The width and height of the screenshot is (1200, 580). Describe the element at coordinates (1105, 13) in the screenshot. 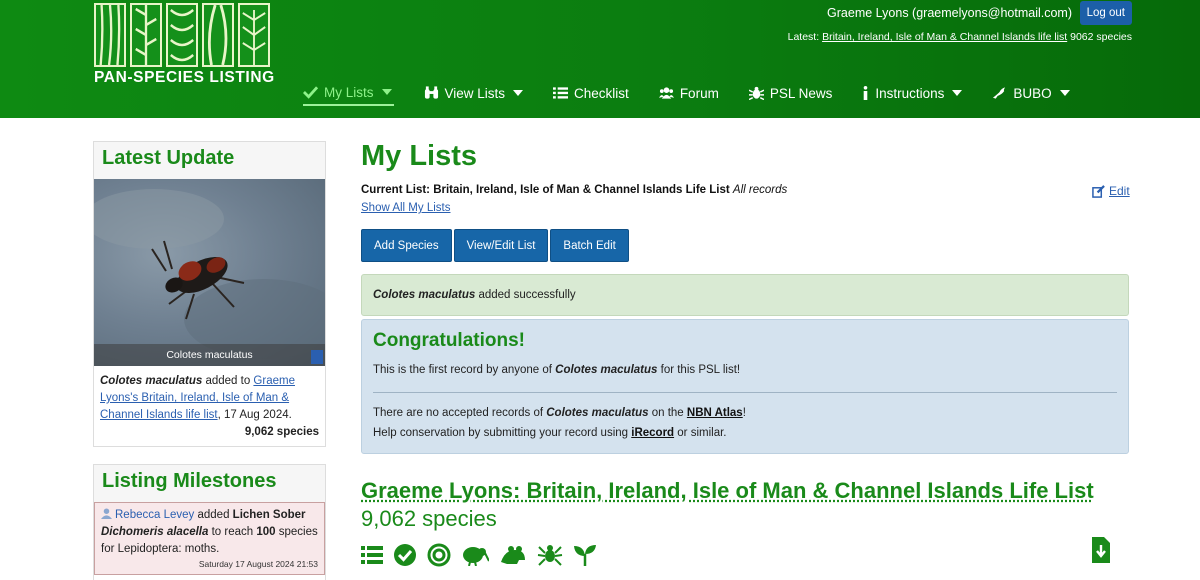

I see `logout-button: Log out` at that location.